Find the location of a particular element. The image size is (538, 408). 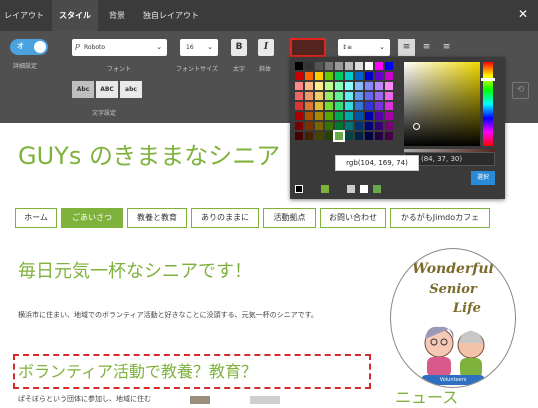

selected-swatch is located at coordinates (339, 136).